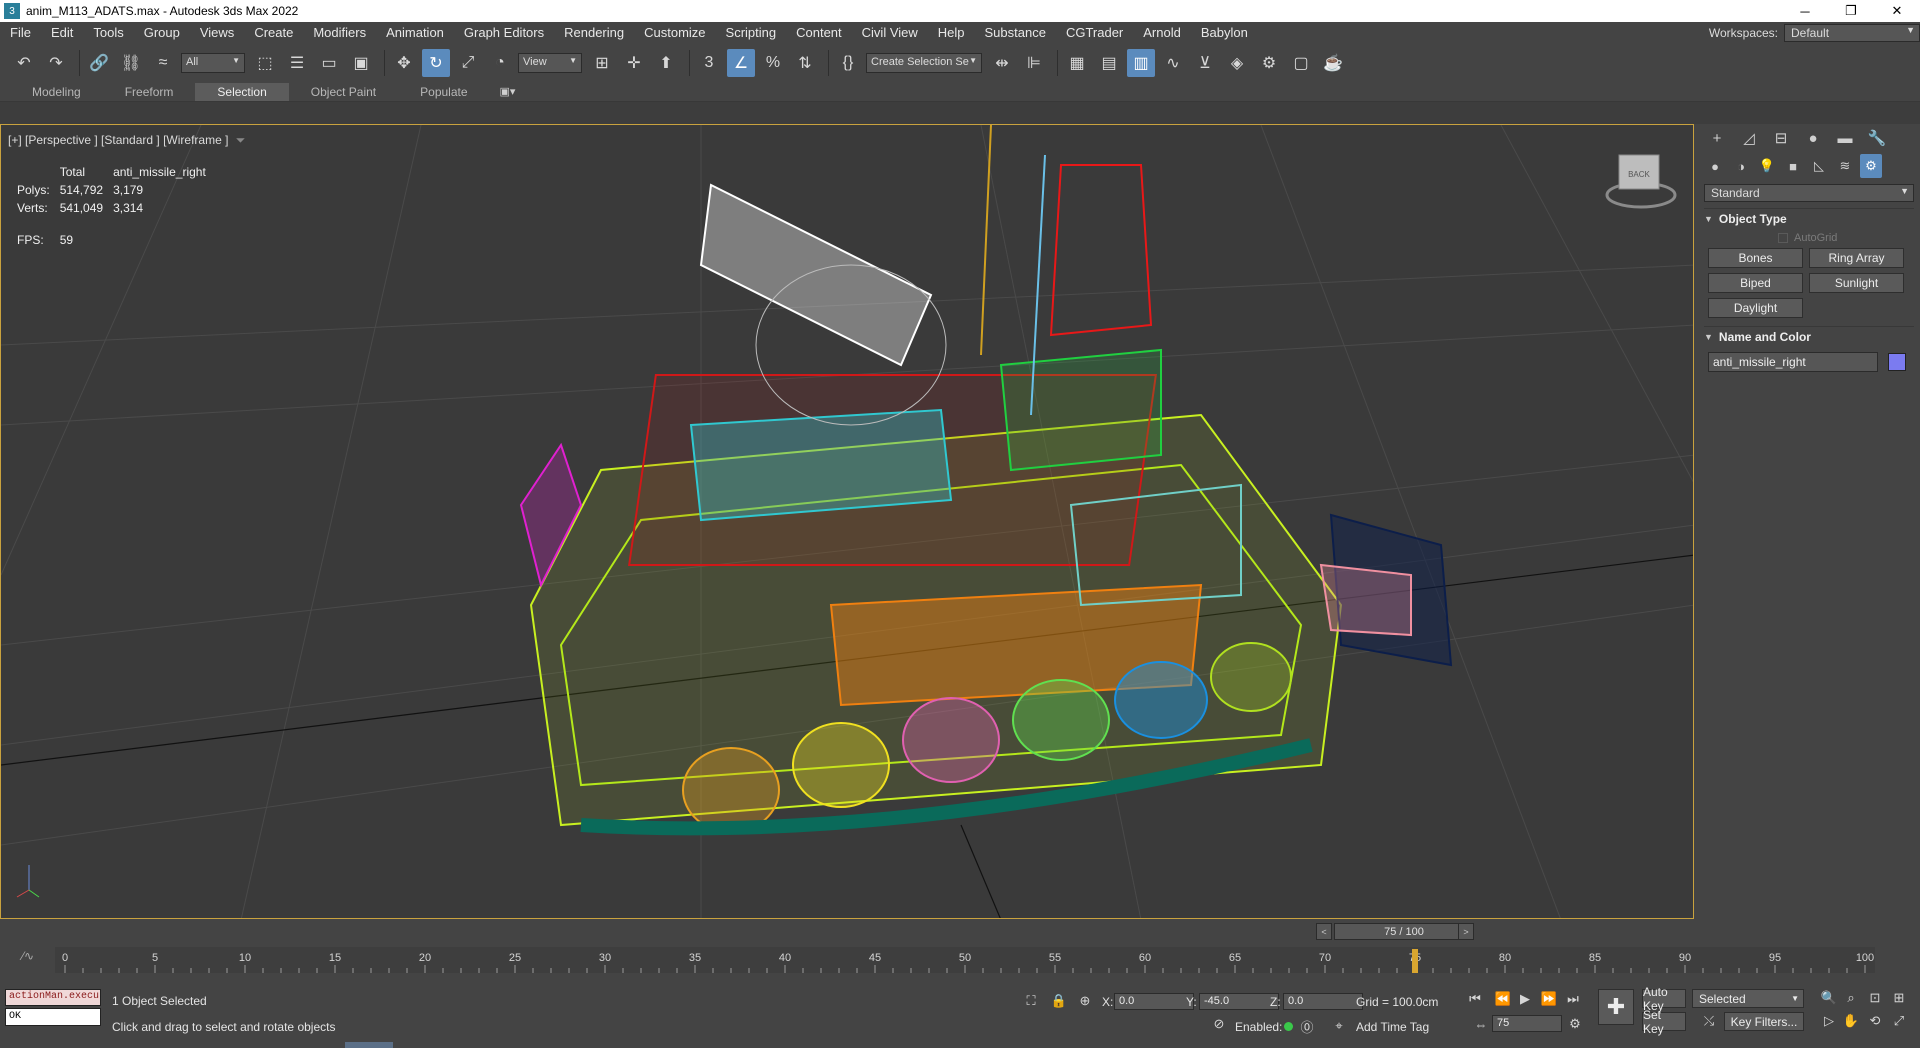 The height and width of the screenshot is (1048, 1920). What do you see at coordinates (1709, 1021) in the screenshot?
I see `default-in-out-tangent-icon: ⤯` at bounding box center [1709, 1021].